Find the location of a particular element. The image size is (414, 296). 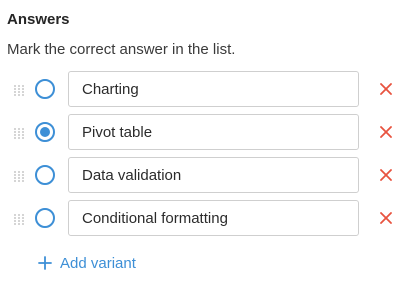

plus-icon is located at coordinates (45, 263).